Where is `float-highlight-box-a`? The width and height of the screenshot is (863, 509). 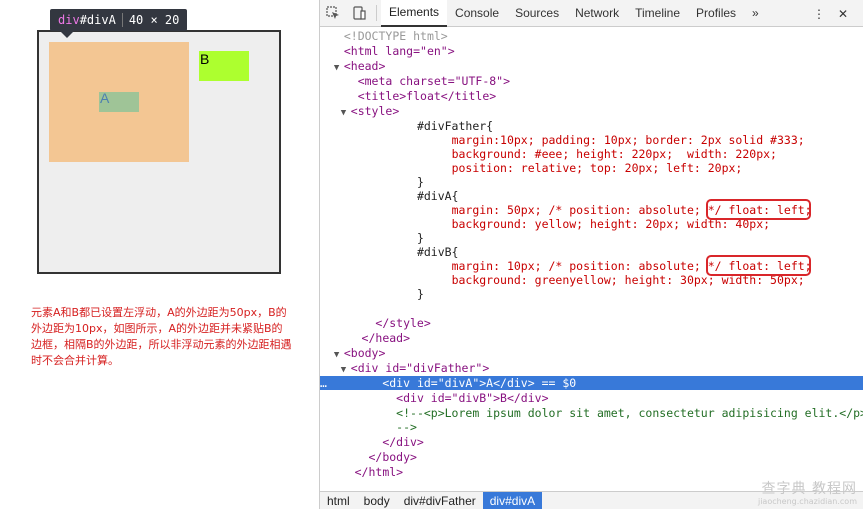 float-highlight-box-a is located at coordinates (758, 209).